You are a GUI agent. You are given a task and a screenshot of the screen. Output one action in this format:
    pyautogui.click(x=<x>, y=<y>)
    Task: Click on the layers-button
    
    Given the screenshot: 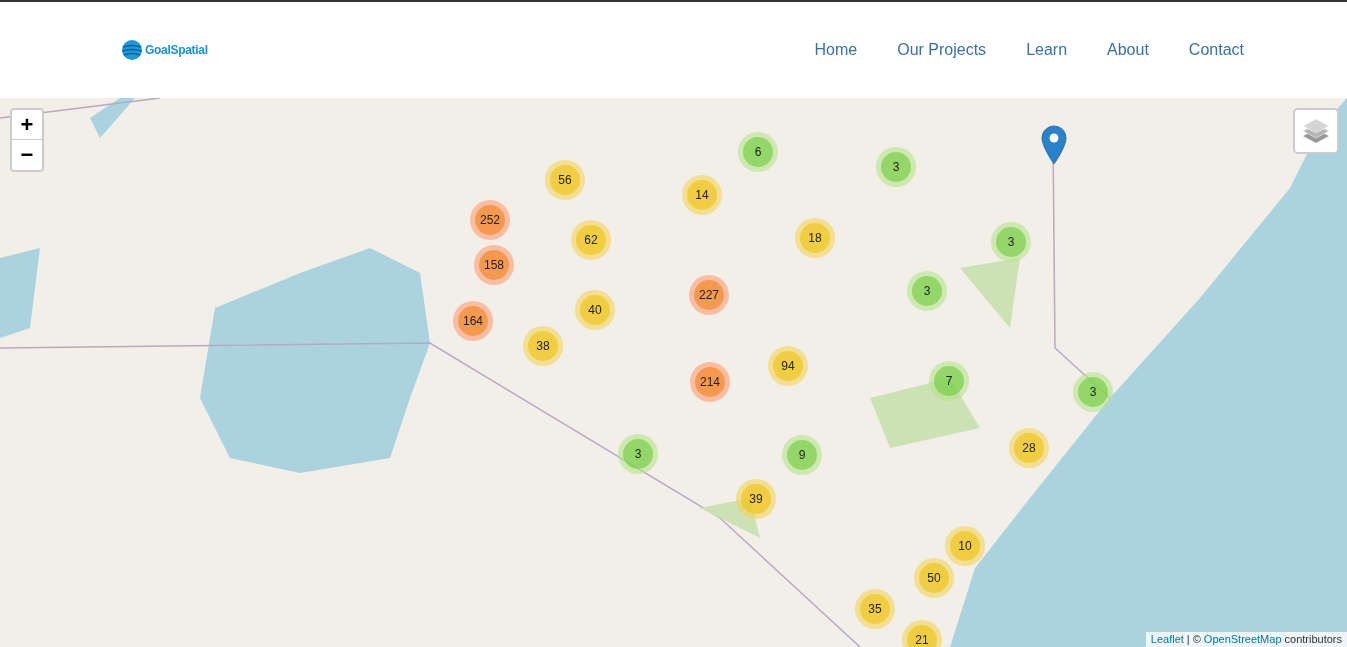 What is the action you would take?
    pyautogui.click(x=1316, y=131)
    